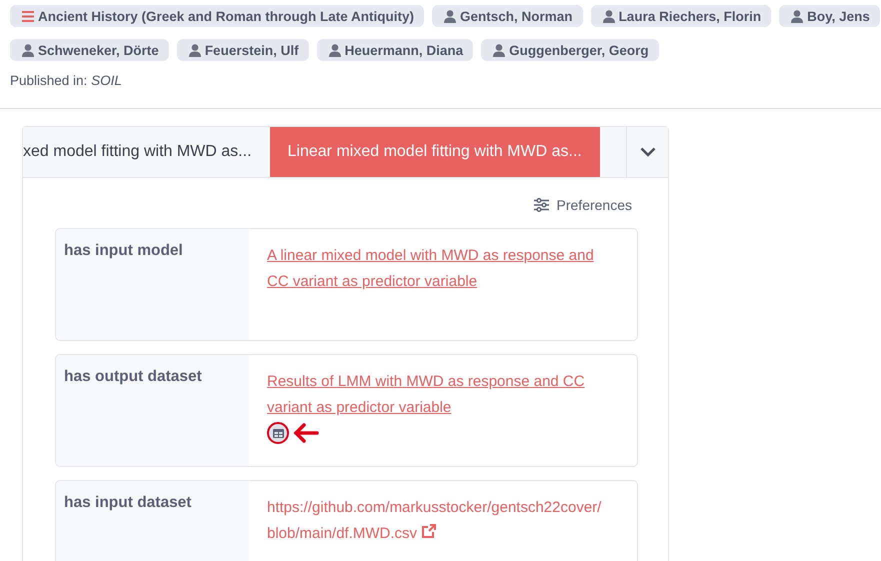 The height and width of the screenshot is (561, 881). Describe the element at coordinates (152, 410) in the screenshot. I see `property-label: has output dataset` at that location.